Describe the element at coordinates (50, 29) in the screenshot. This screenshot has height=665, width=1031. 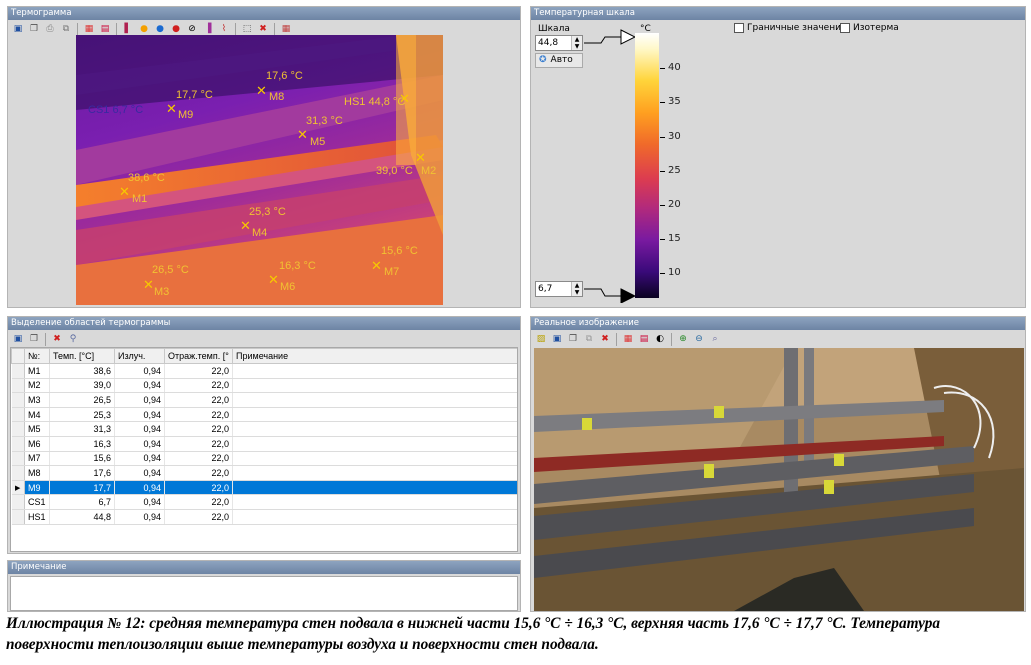
I see `print-icon: ⎙` at that location.